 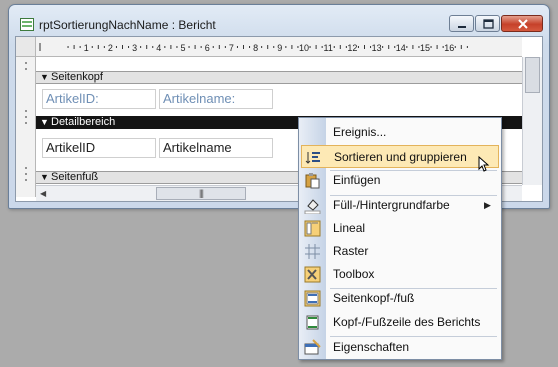 I want to click on ruler-number: 8, so click(x=255, y=48).